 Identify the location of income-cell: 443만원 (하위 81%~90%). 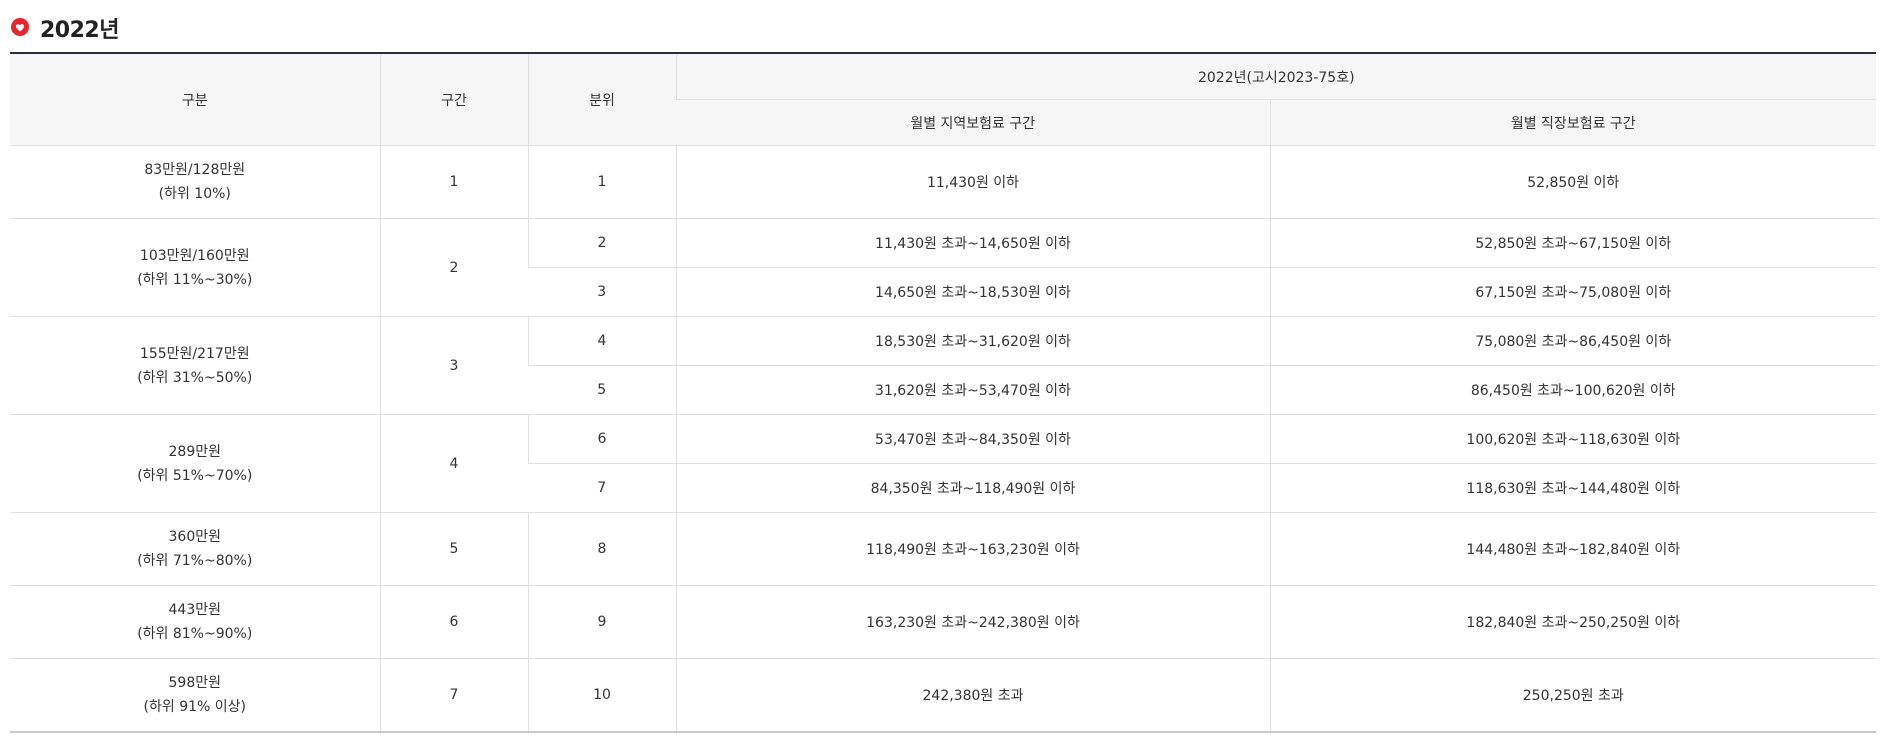
(195, 622).